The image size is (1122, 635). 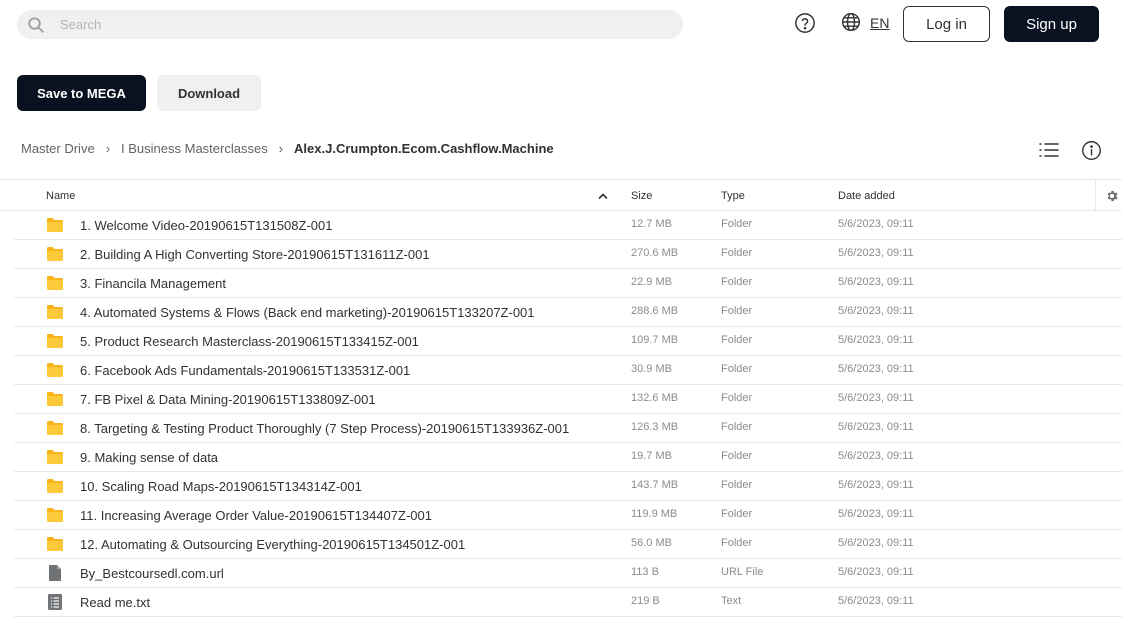 I want to click on row-size: 56.0 MB, so click(x=651, y=543).